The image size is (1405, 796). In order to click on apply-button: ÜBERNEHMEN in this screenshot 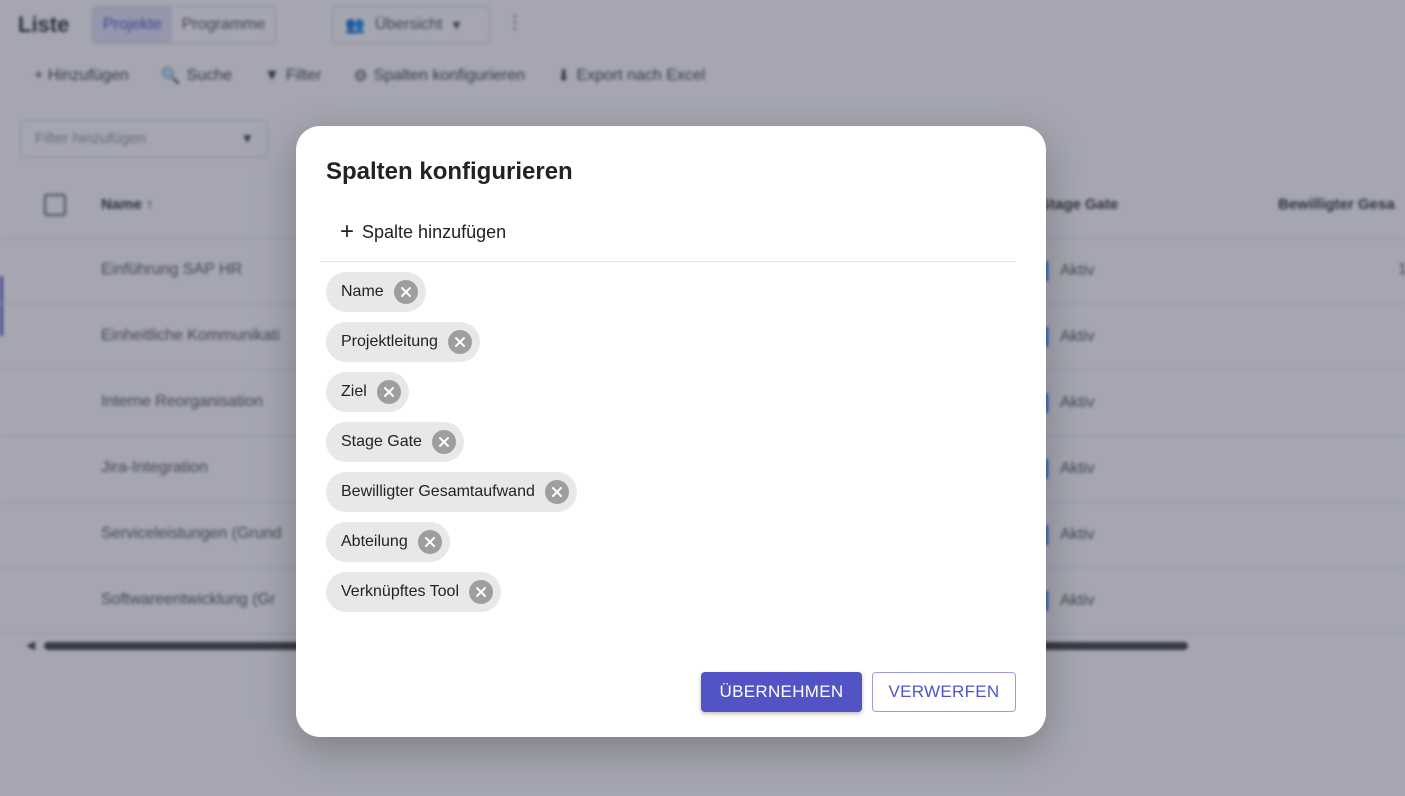, I will do `click(781, 692)`.